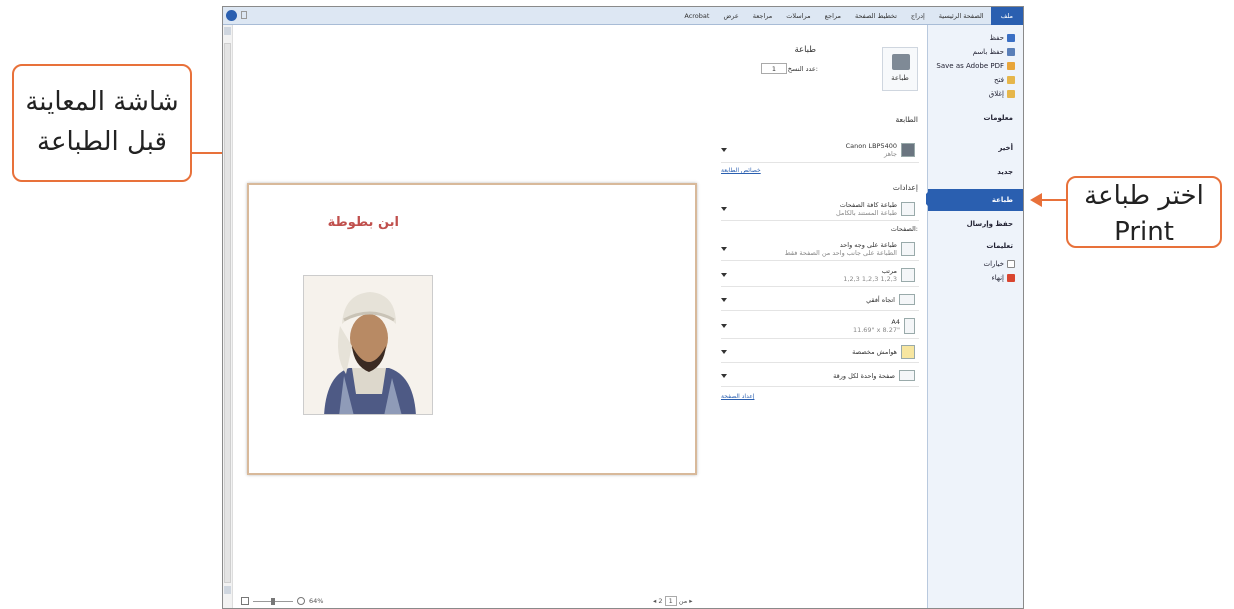 The image size is (1234, 609). What do you see at coordinates (473, 601) in the screenshot?
I see `preview-status-bar: 64% ◂ 2 من 1 ▸` at bounding box center [473, 601].